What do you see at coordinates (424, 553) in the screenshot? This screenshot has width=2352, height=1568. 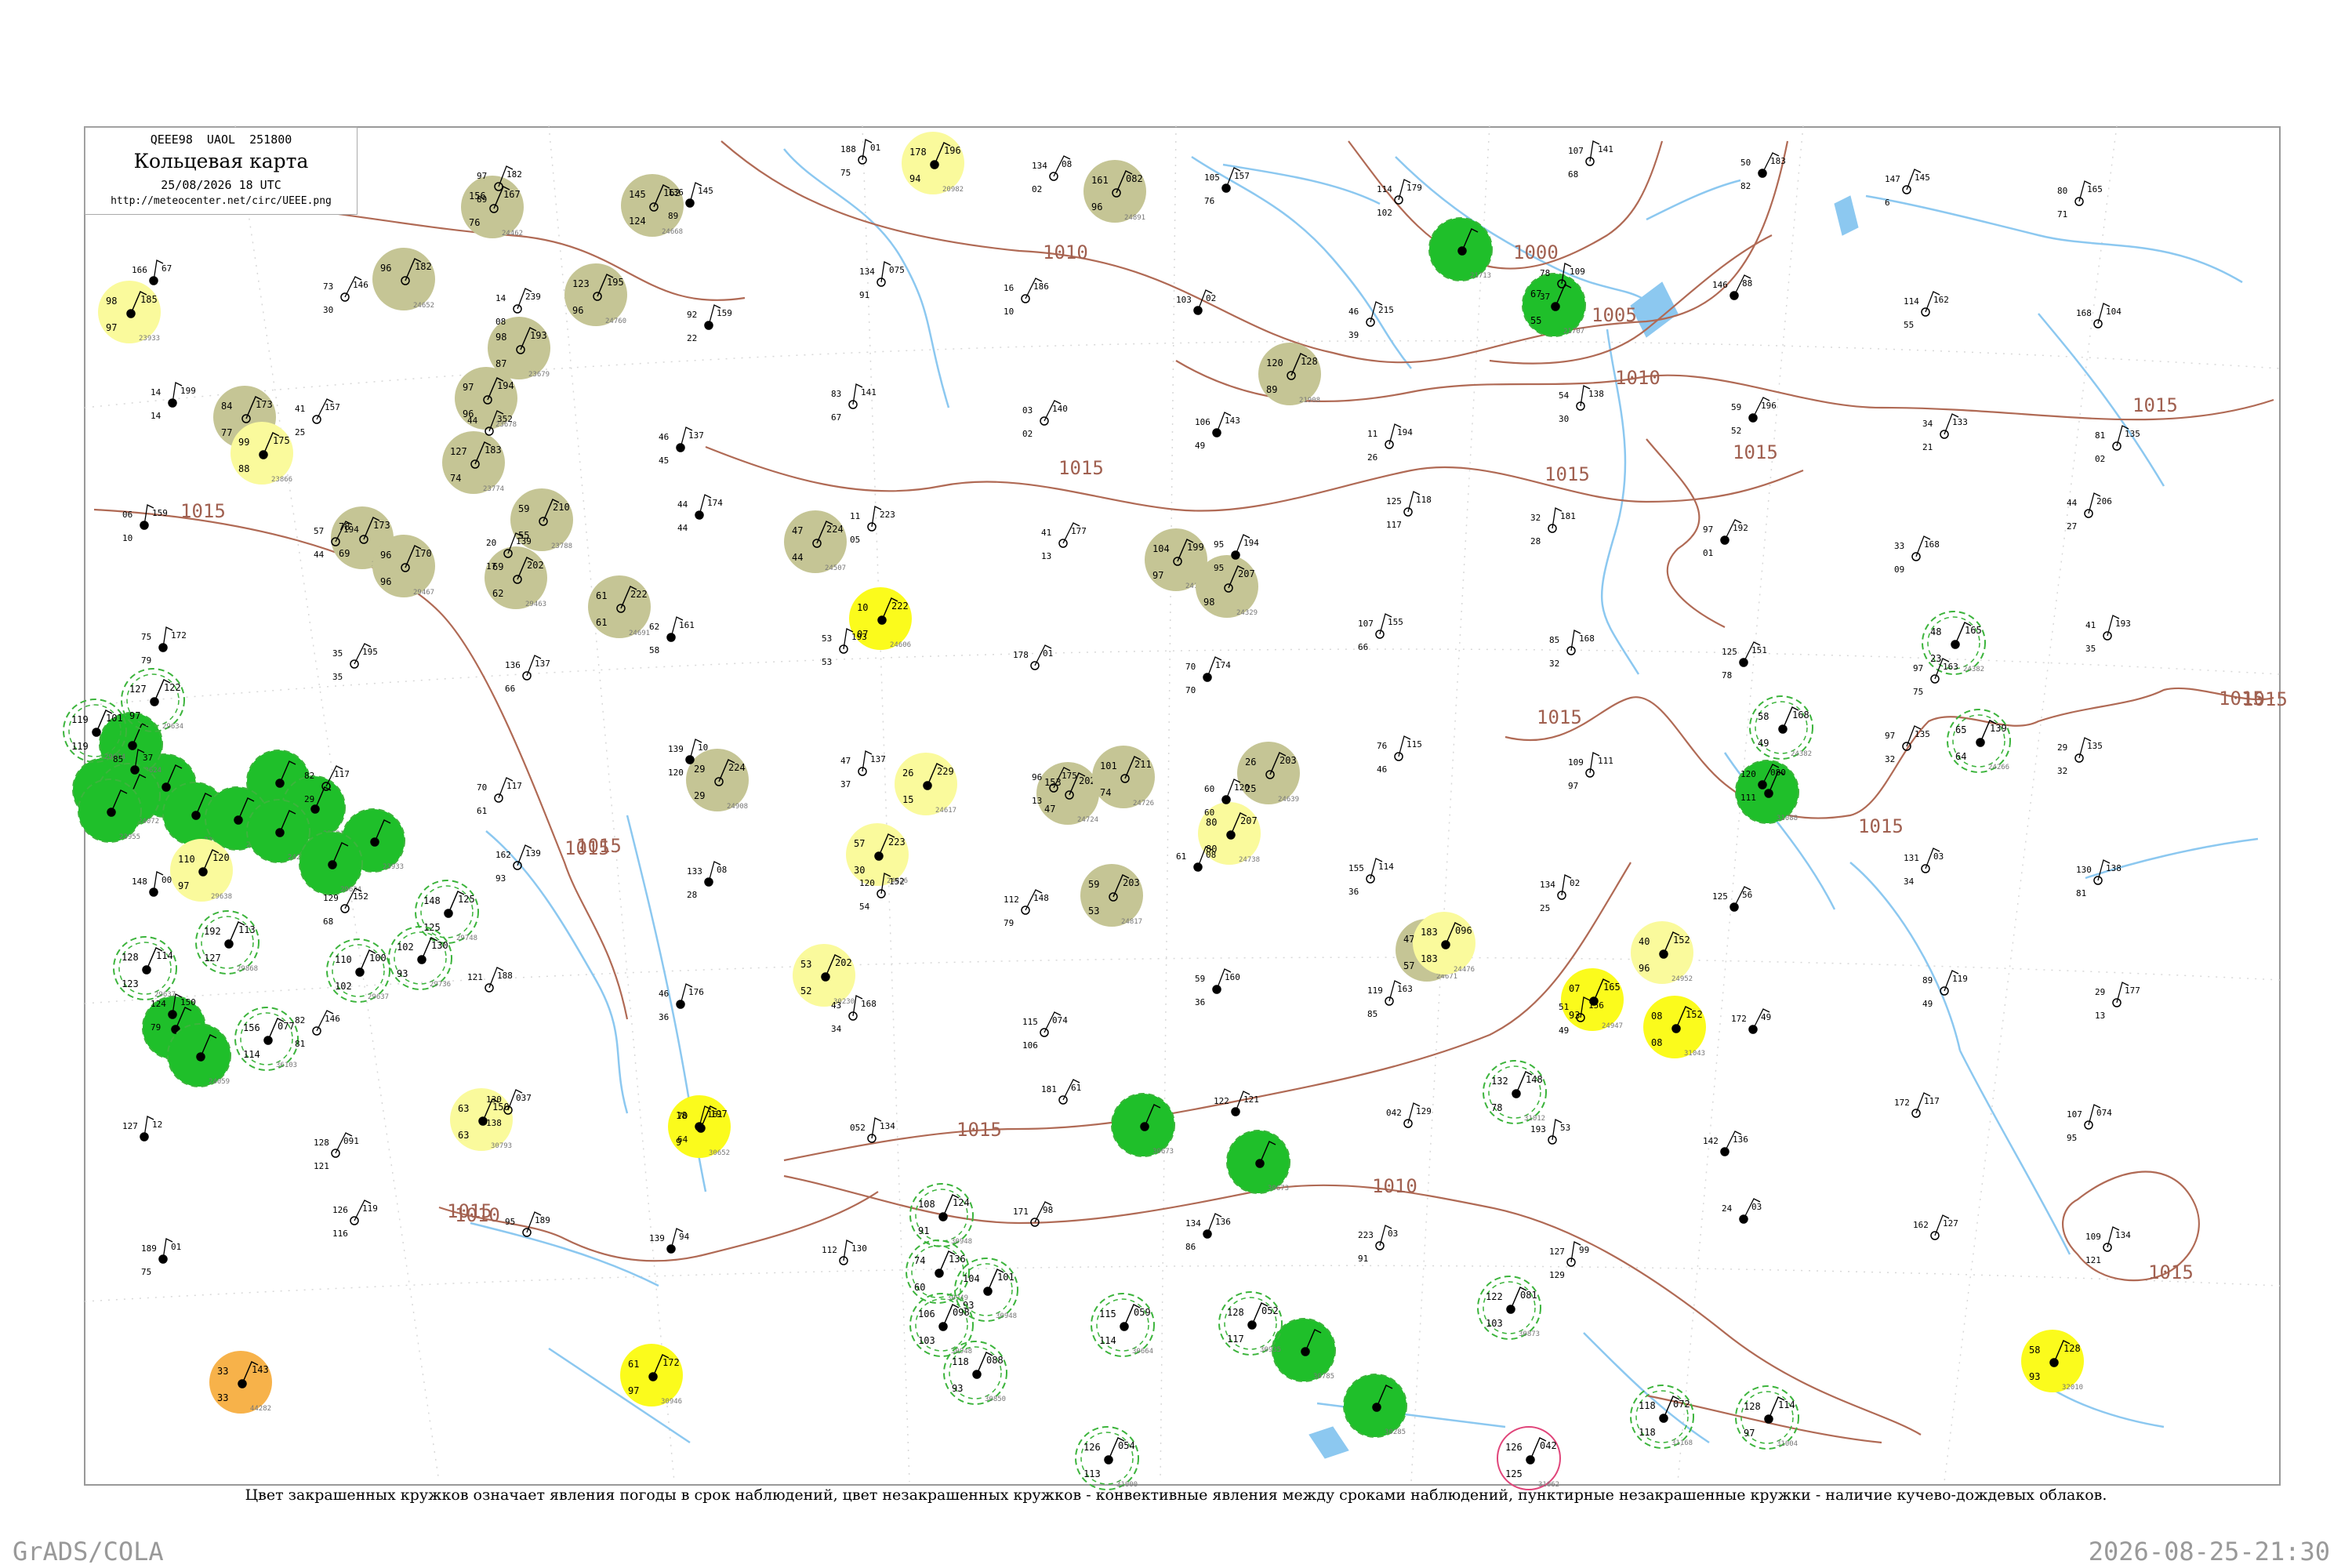 I see `station-value: 170` at bounding box center [424, 553].